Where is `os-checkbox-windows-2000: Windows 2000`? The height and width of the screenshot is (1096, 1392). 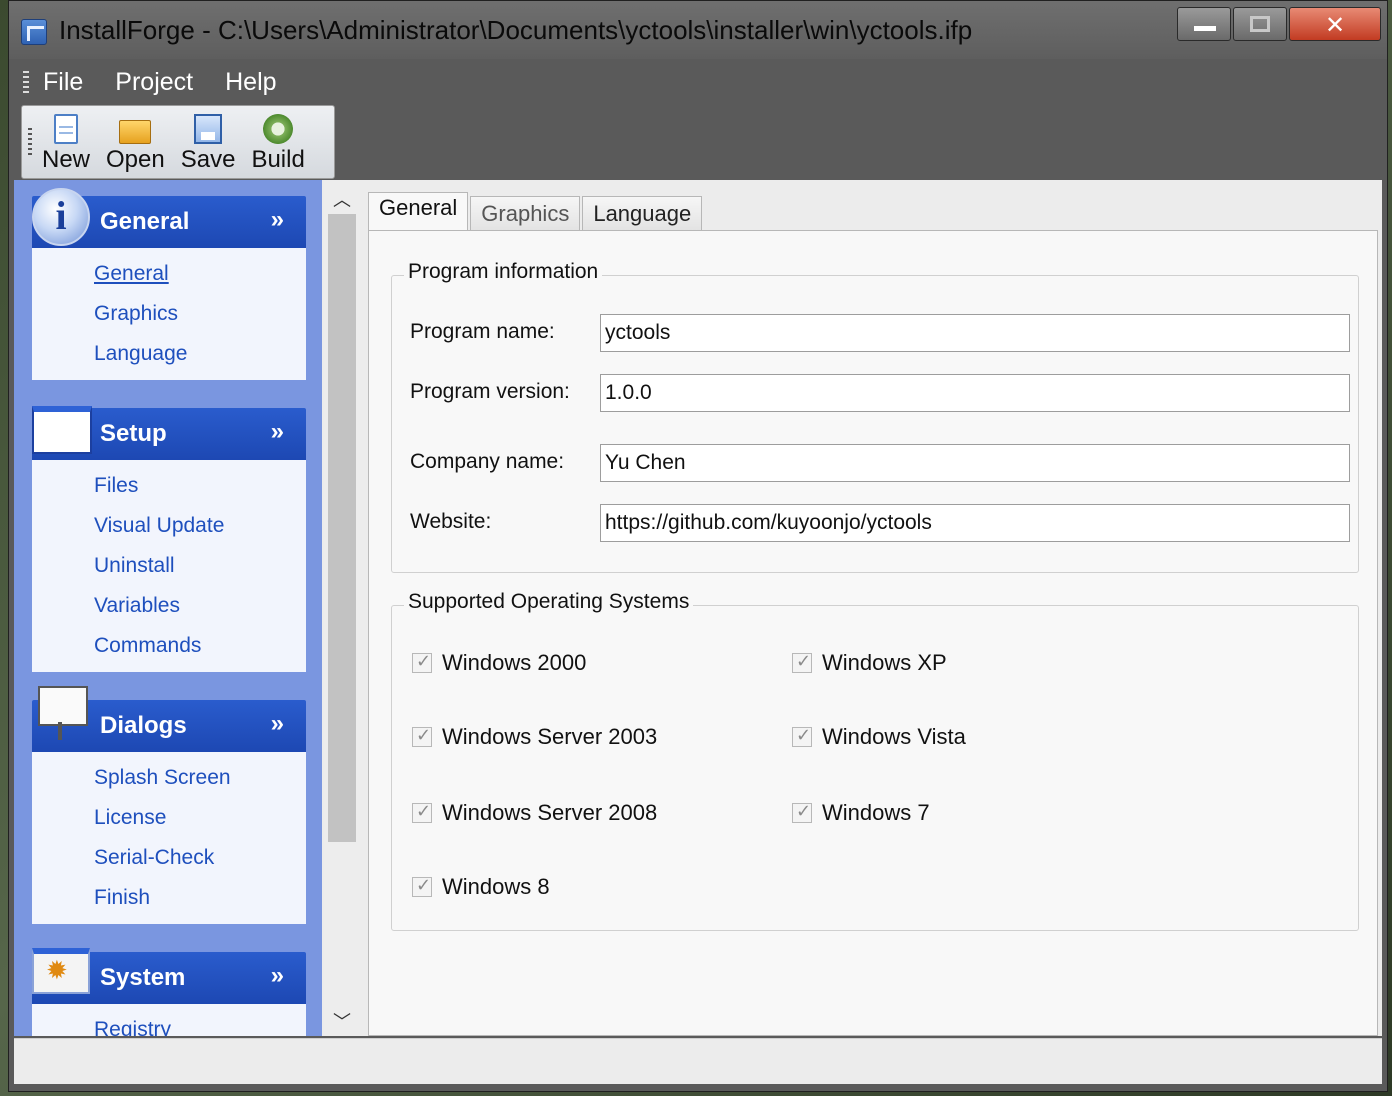
os-checkbox-windows-2000: Windows 2000 is located at coordinates (499, 663).